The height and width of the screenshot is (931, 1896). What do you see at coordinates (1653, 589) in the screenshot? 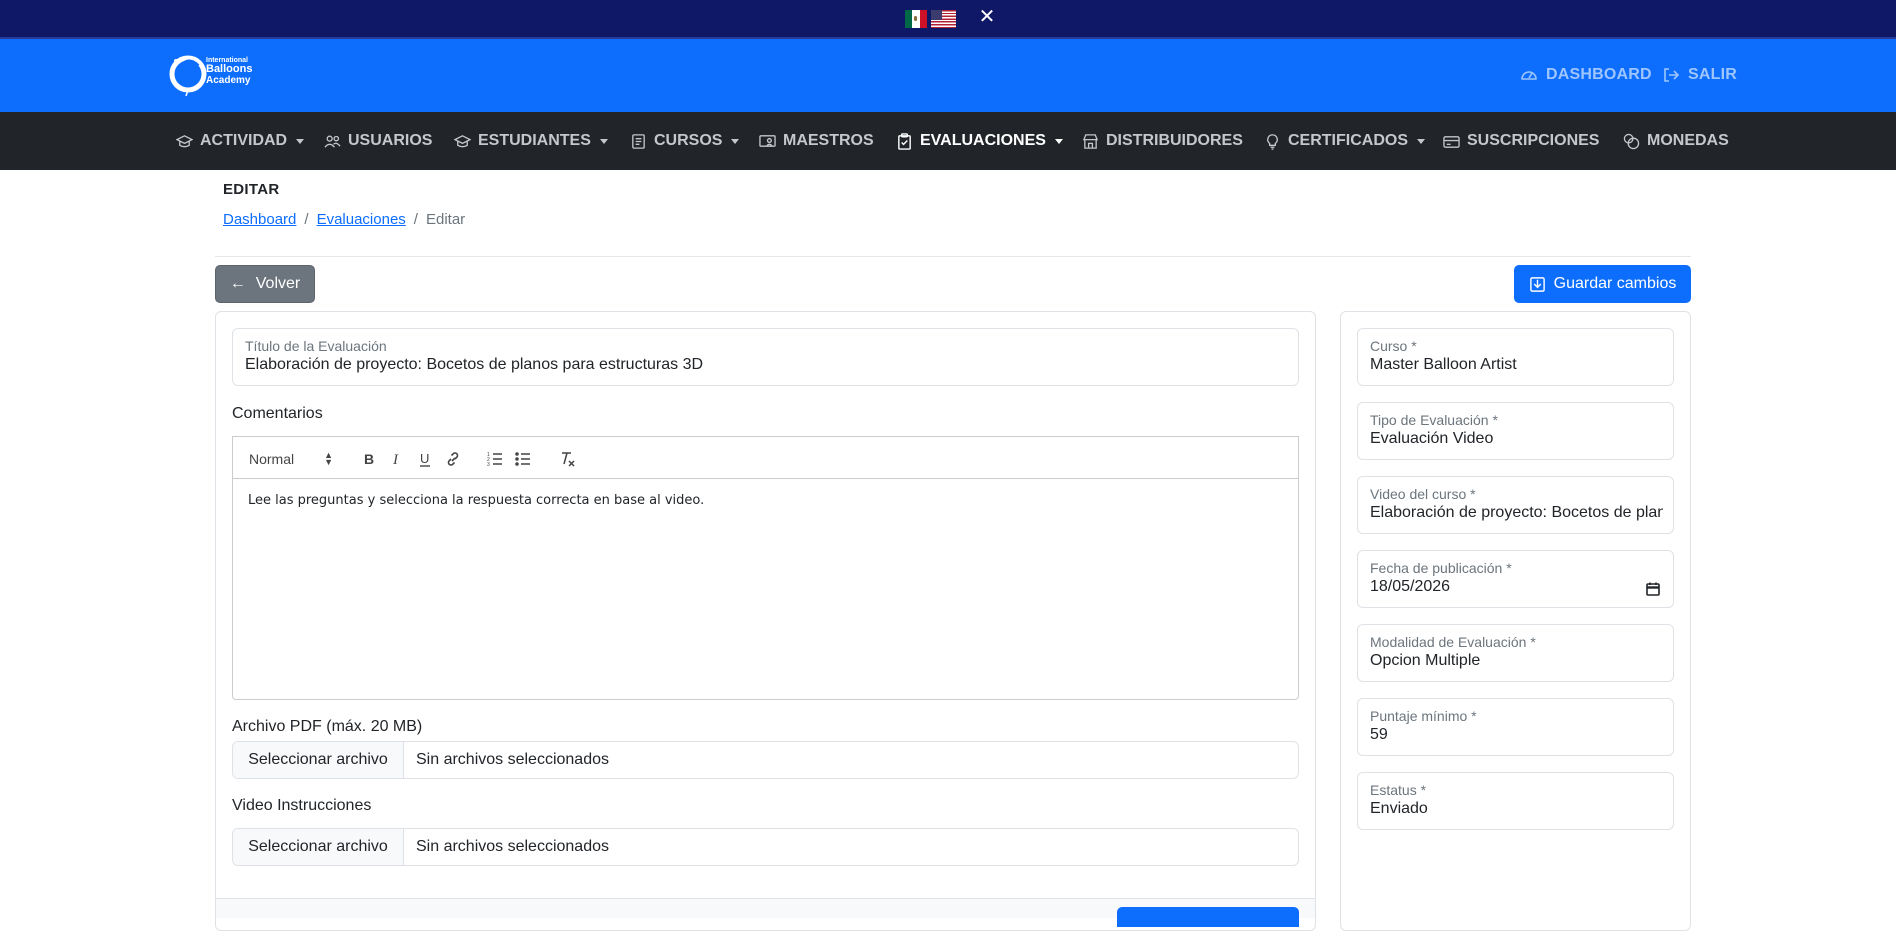
I see `calendar-icon` at bounding box center [1653, 589].